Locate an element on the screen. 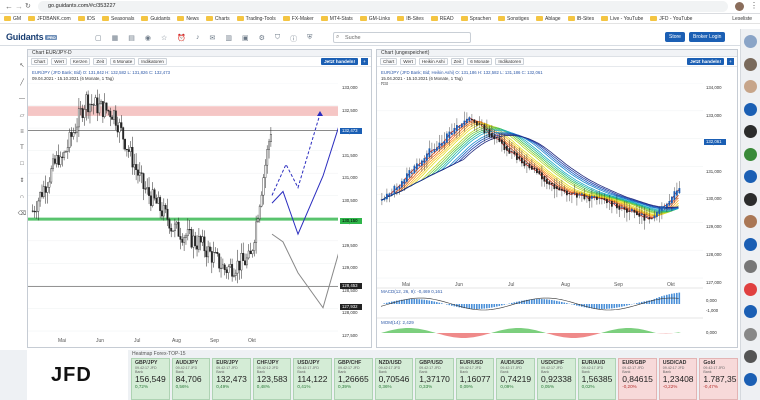 The image size is (760, 400). info-icon: ⓘ is located at coordinates (293, 39).